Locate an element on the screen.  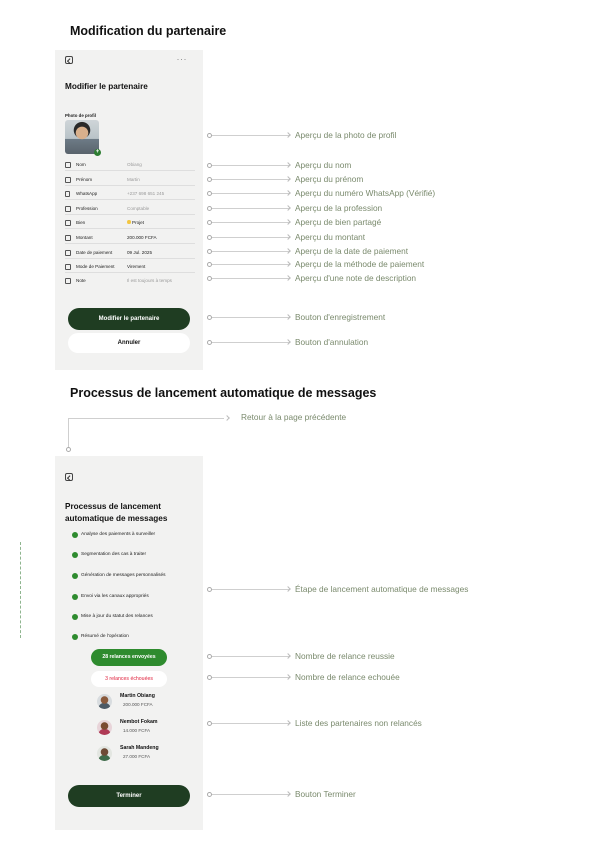
screen-title-line2: automatique de messages is located at coordinates (116, 518).